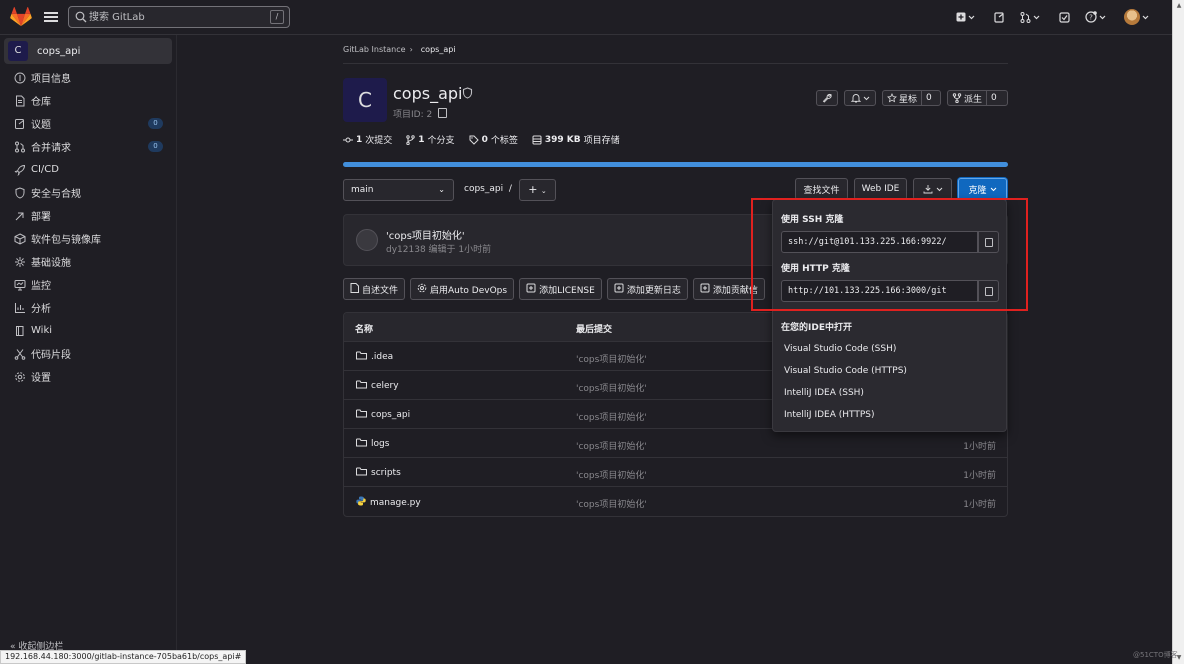 The image size is (1184, 664). What do you see at coordinates (367, 139) in the screenshot?
I see `commits-stat: 1 次提交` at bounding box center [367, 139].